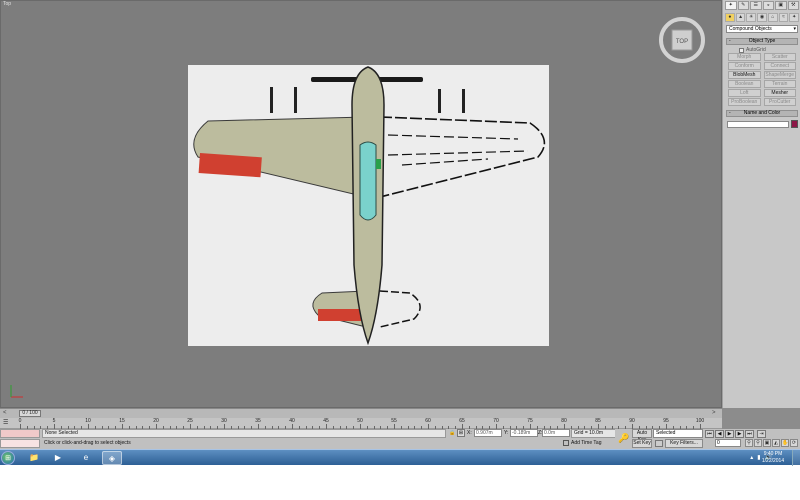  I want to click on object-type-button: ShapeMerge, so click(779, 75).